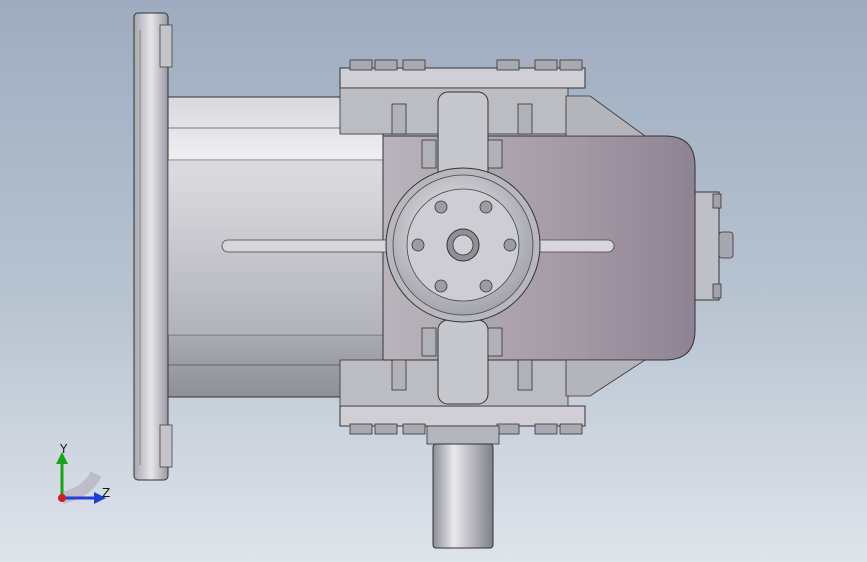 Image resolution: width=867 pixels, height=562 pixels. What do you see at coordinates (81, 478) in the screenshot?
I see `axis-triad` at bounding box center [81, 478].